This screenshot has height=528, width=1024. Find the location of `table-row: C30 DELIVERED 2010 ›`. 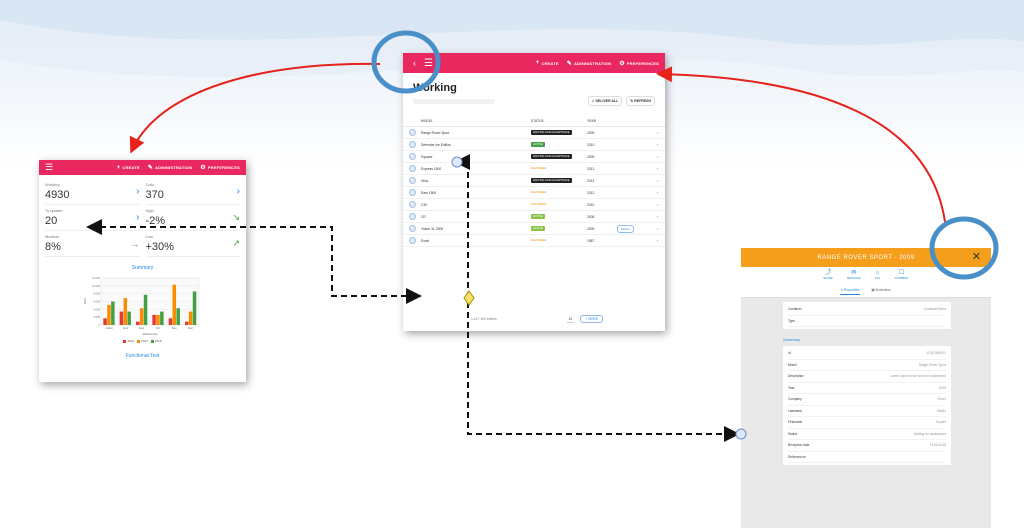

table-row: C30 DELIVERED 2010 › is located at coordinates (534, 205).